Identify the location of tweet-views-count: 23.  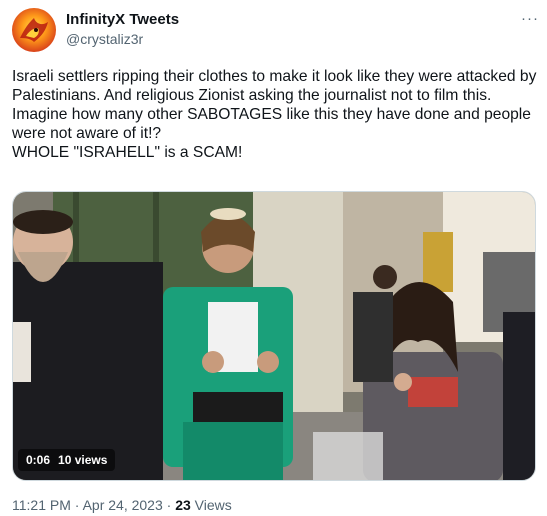
(183, 505).